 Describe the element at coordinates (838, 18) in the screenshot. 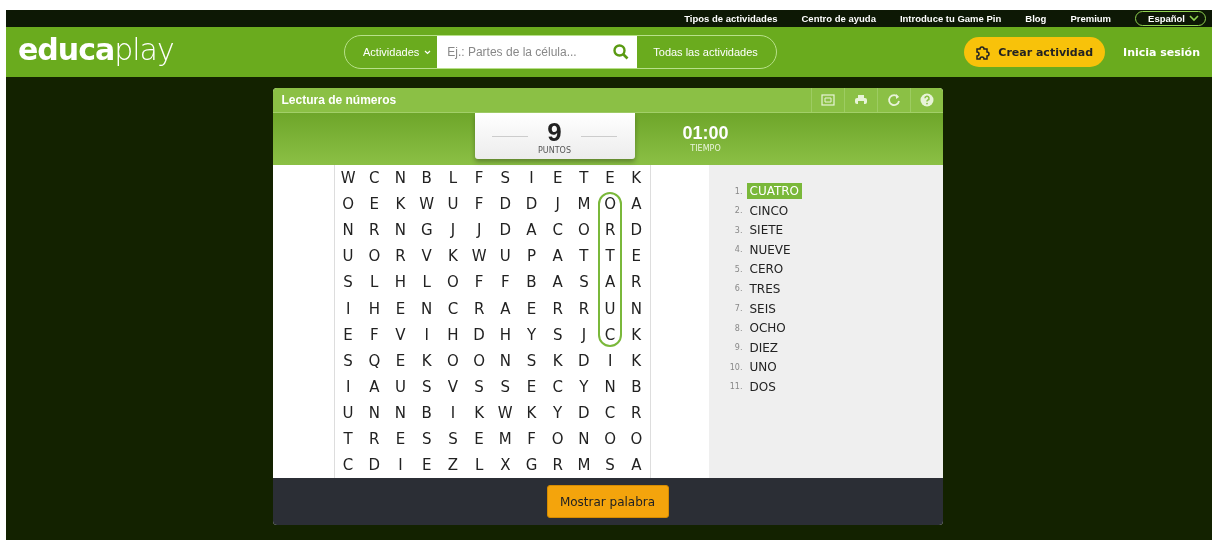

I see `top-nav-link: Centro de ayuda` at that location.